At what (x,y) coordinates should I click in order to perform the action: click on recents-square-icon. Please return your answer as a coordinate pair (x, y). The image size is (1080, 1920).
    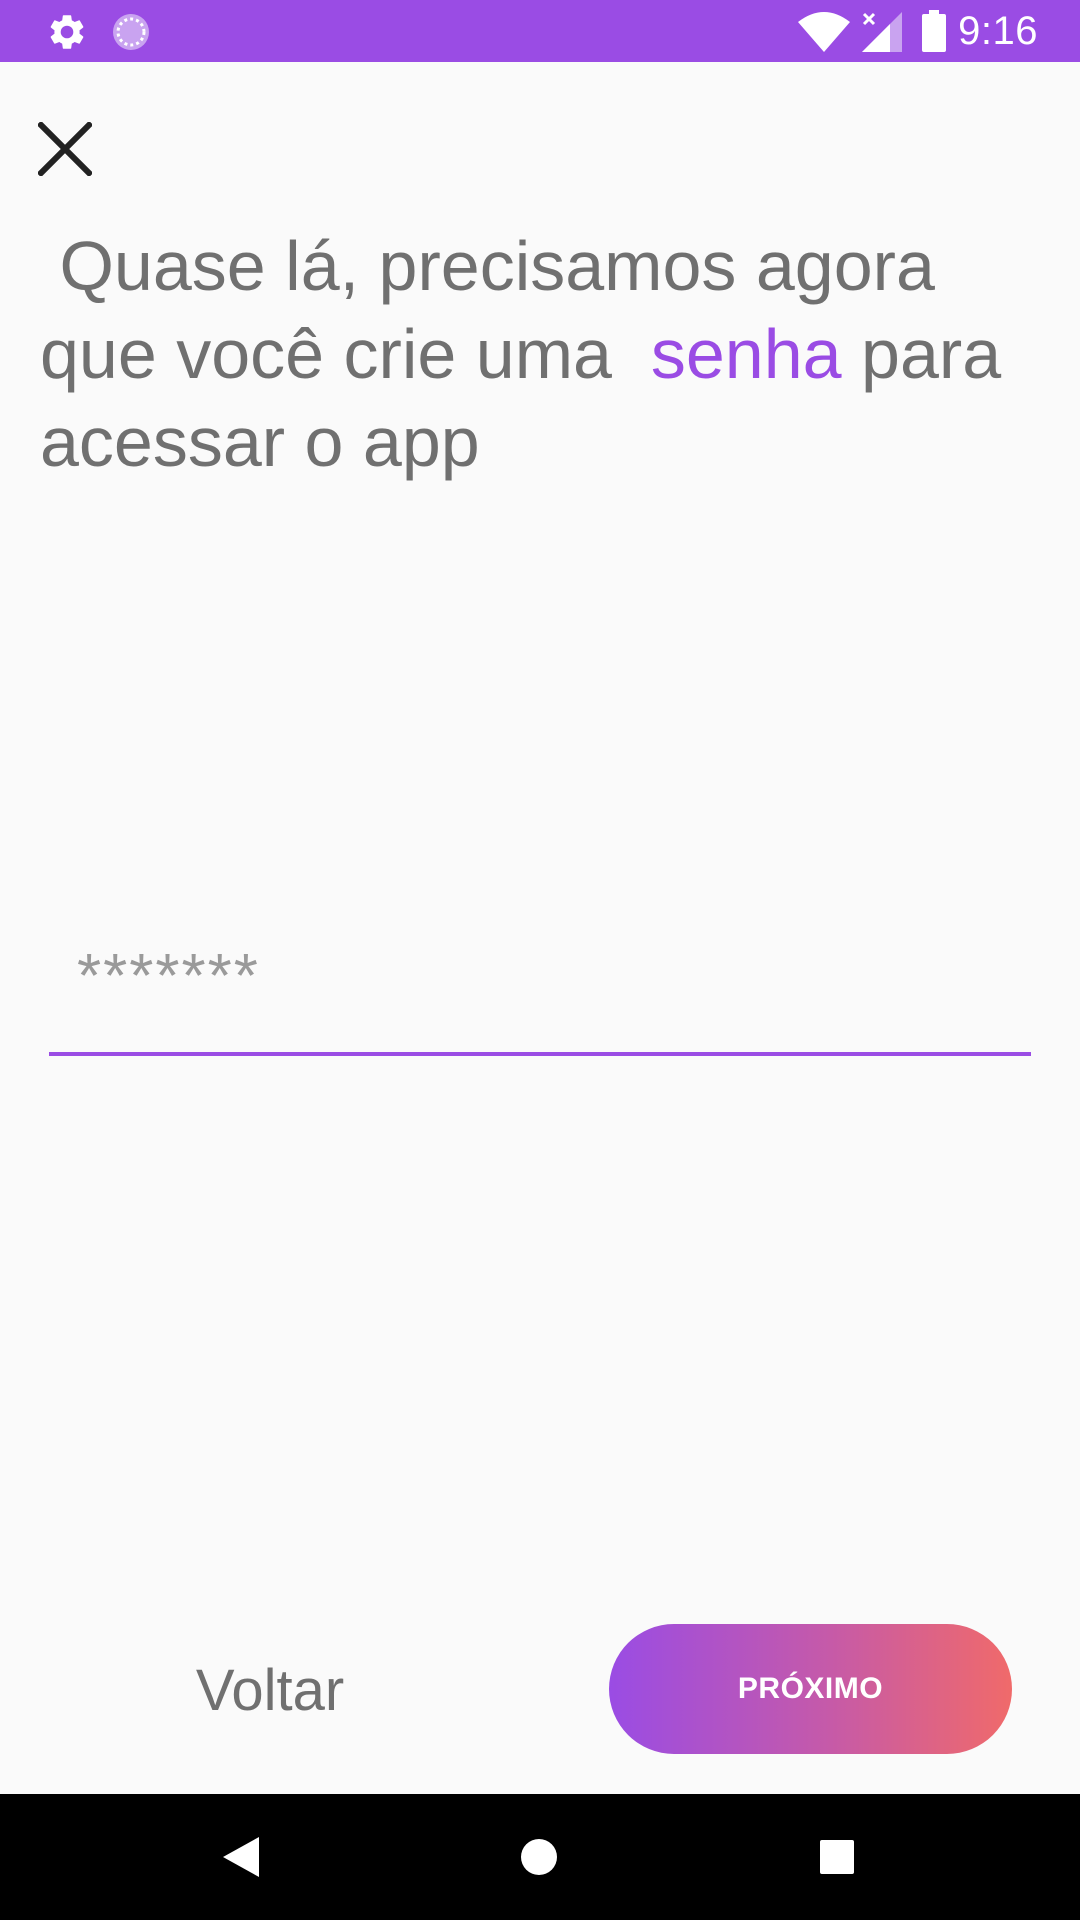
    Looking at the image, I should click on (837, 1857).